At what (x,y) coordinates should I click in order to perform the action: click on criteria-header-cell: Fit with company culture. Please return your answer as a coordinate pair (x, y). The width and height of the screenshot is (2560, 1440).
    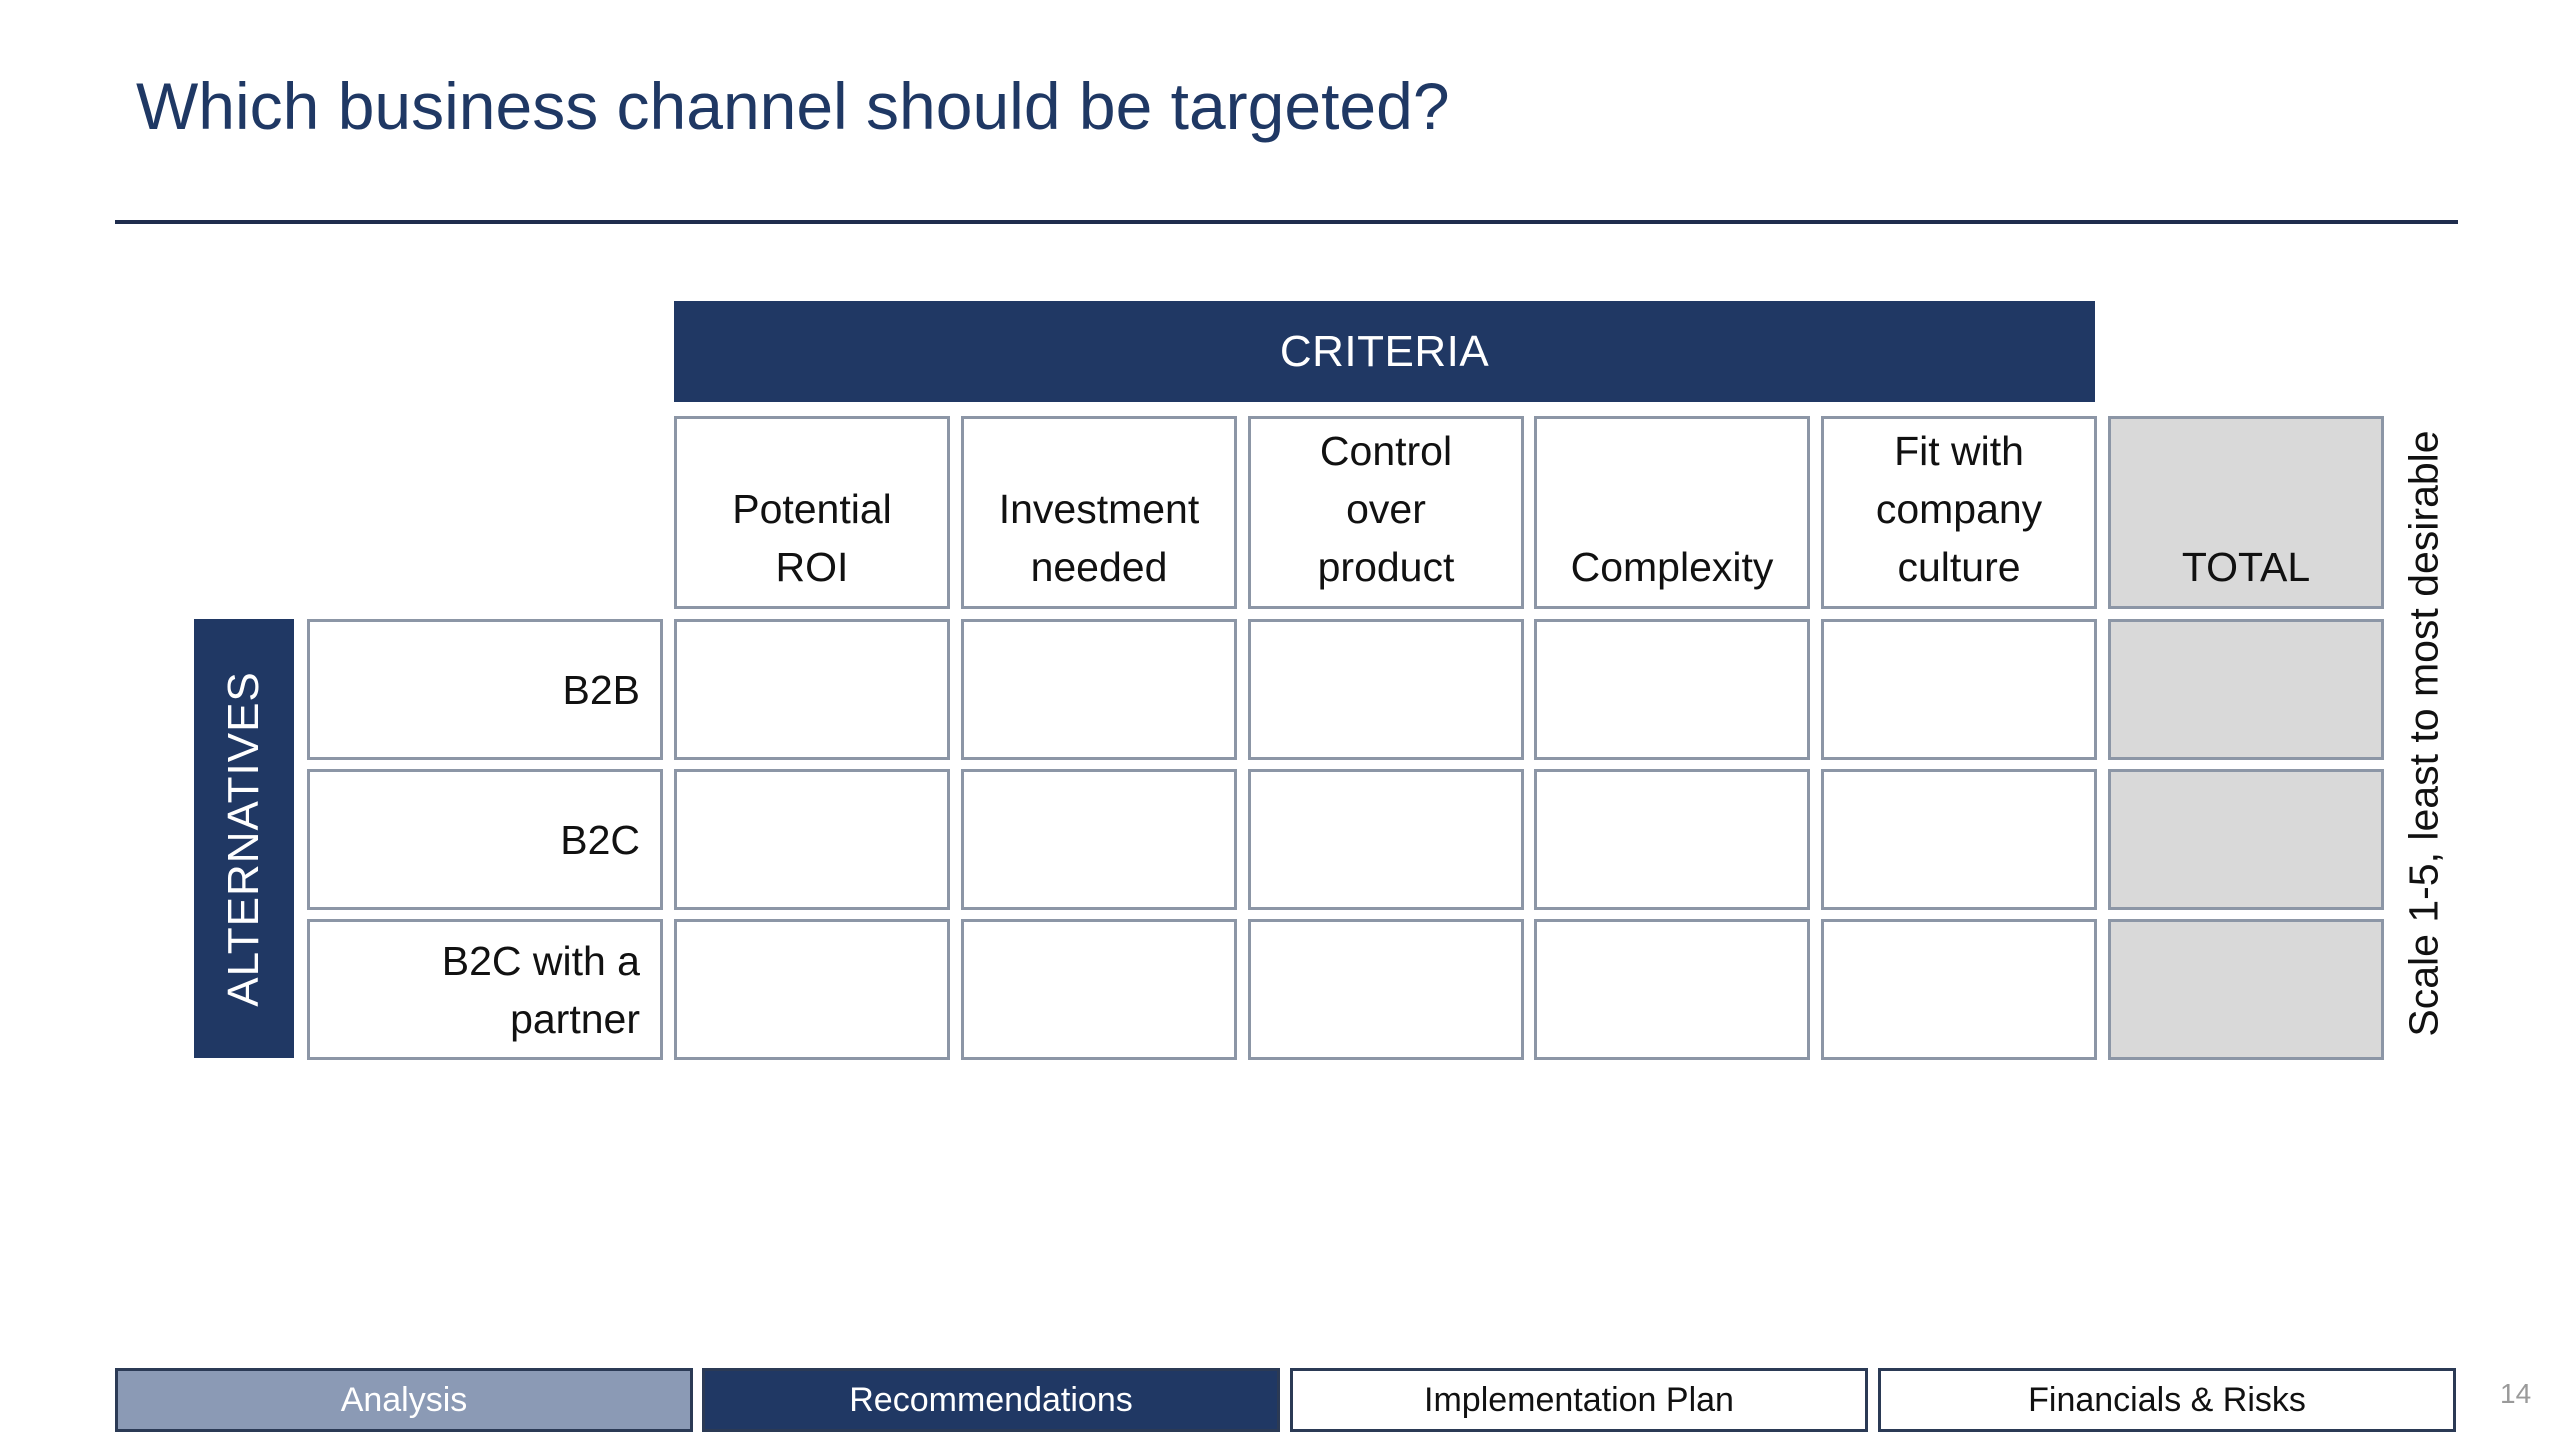
    Looking at the image, I should click on (1959, 512).